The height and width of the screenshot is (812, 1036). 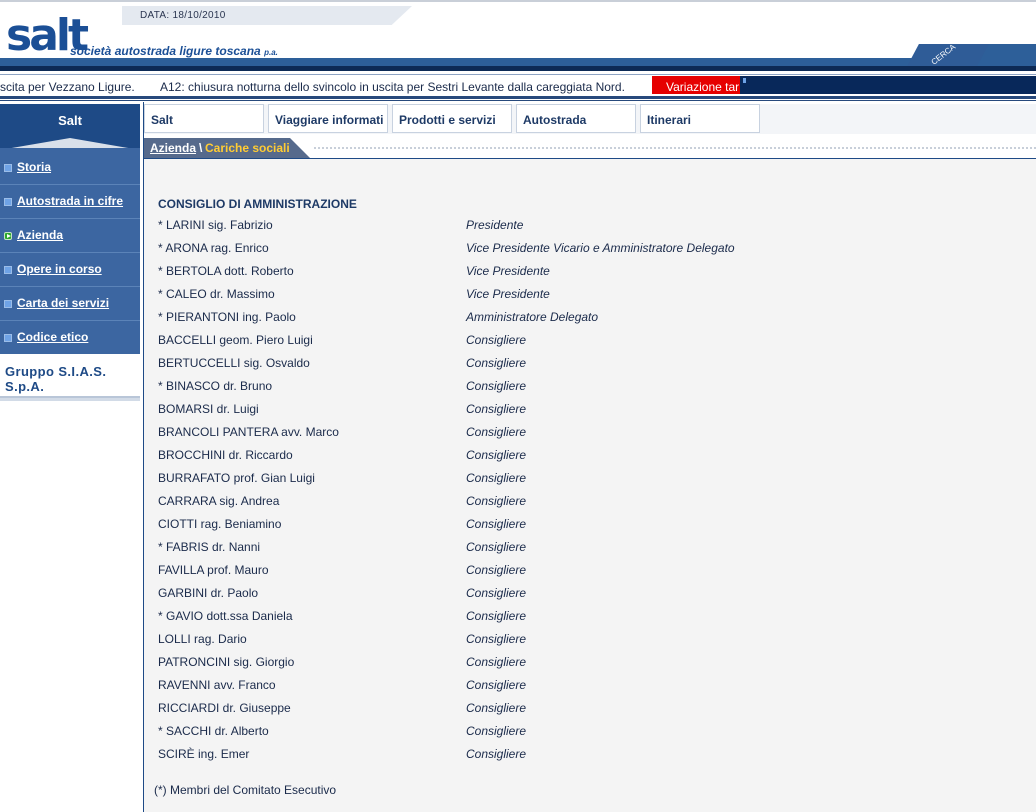 I want to click on sidebar-bottom-line, so click(x=70, y=399).